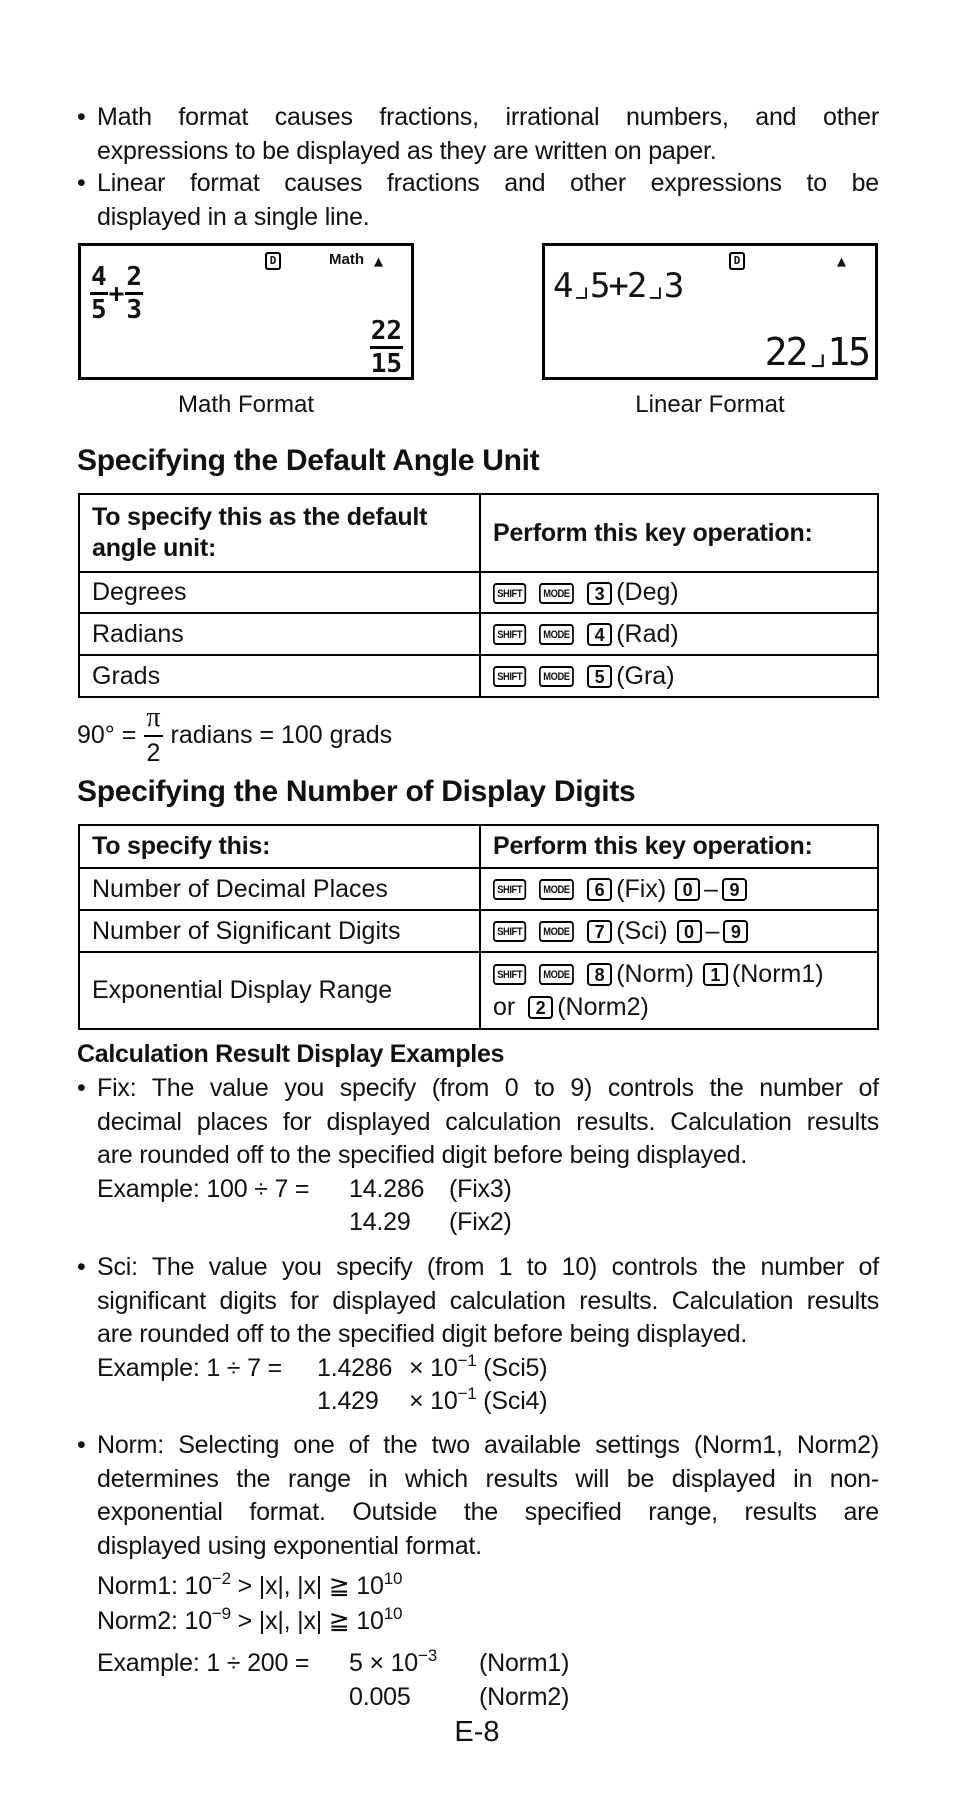  What do you see at coordinates (735, 890) in the screenshot?
I see `key-9-icon: 9` at bounding box center [735, 890].